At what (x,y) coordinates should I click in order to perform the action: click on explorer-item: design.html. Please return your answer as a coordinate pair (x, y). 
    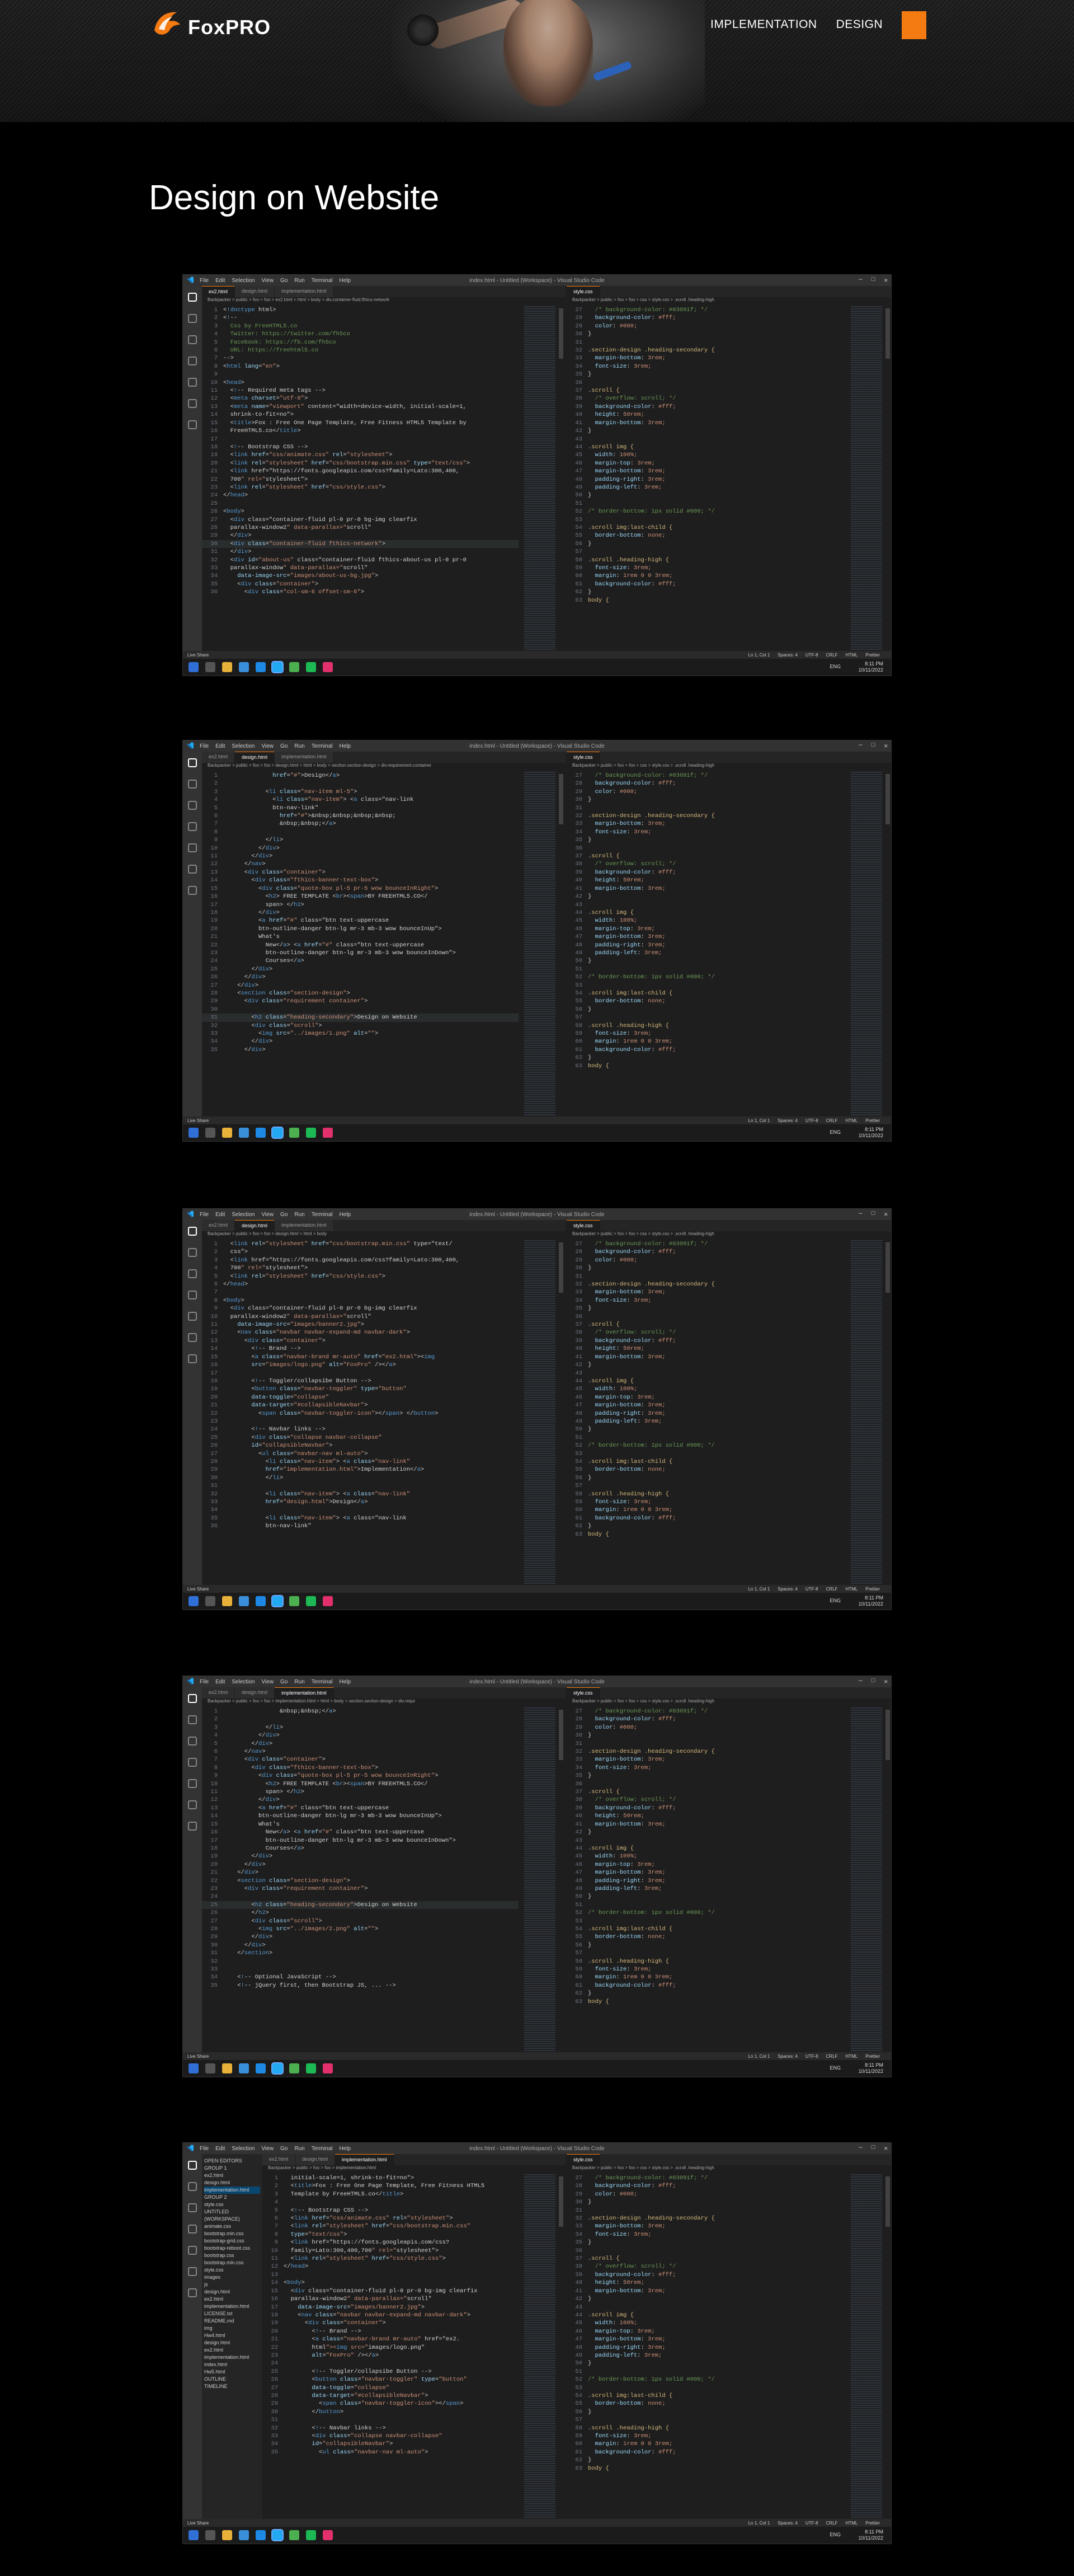
    Looking at the image, I should click on (232, 2182).